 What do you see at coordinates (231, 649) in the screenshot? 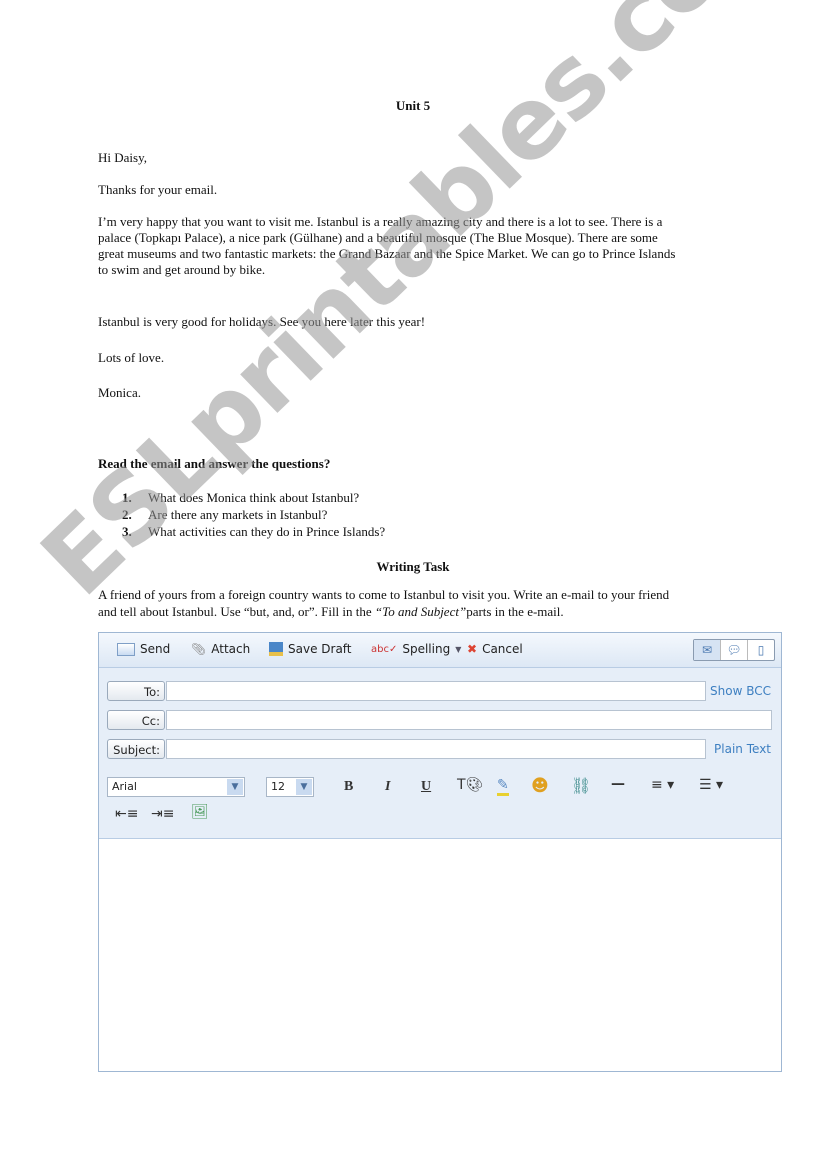
I see `label: Attach` at bounding box center [231, 649].